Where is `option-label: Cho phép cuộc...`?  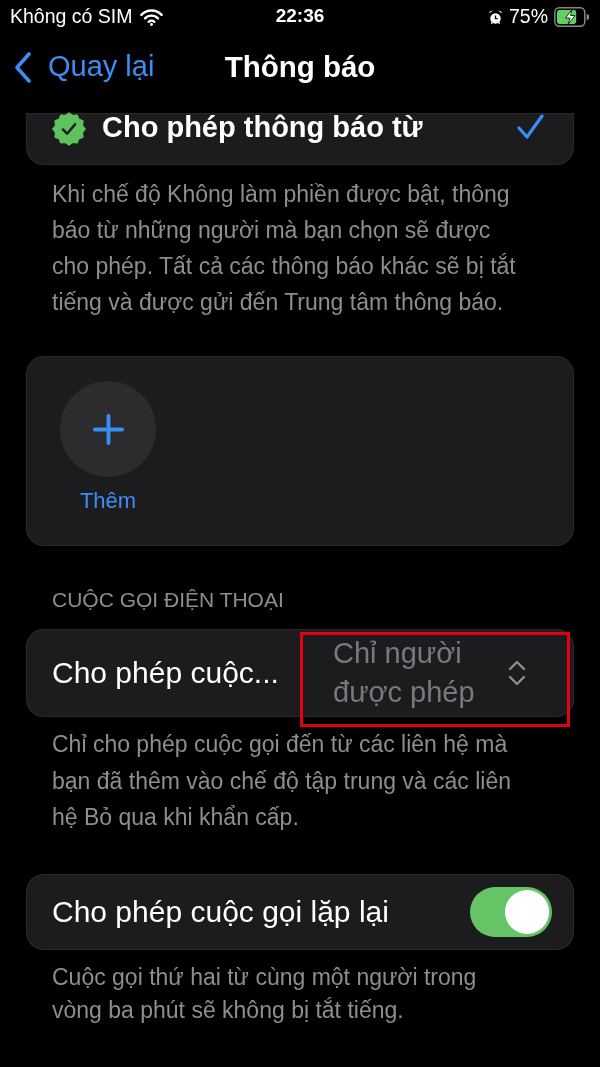 option-label: Cho phép cuộc... is located at coordinates (165, 673).